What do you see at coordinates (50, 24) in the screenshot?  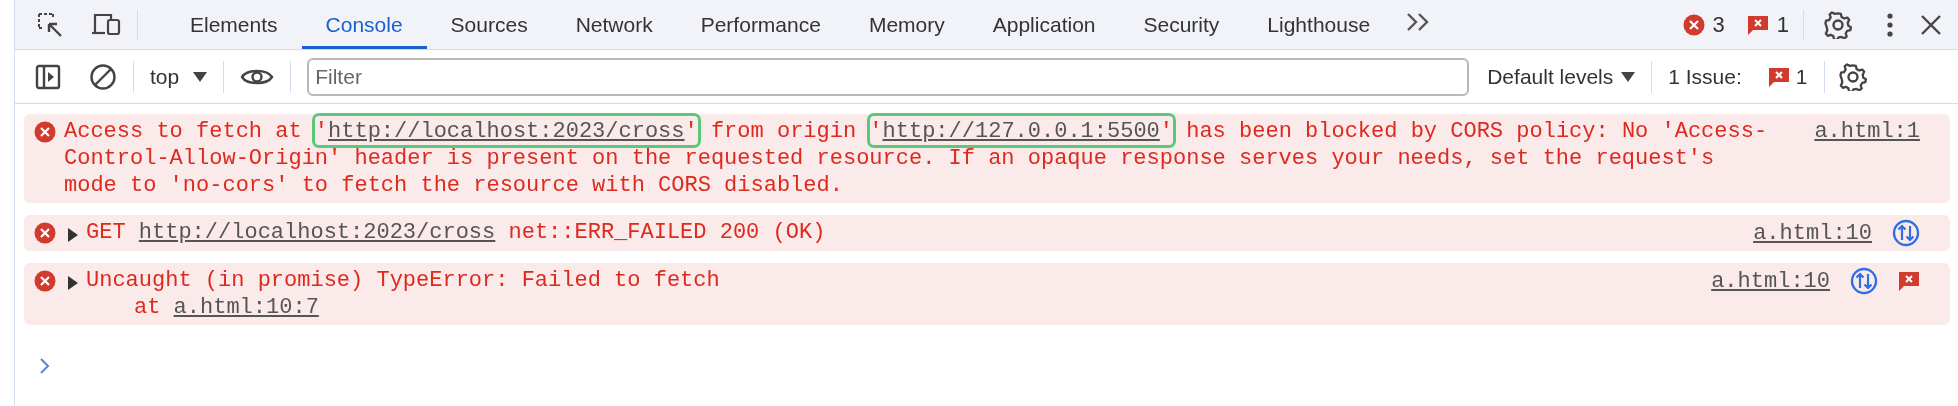 I see `inspect-icon` at bounding box center [50, 24].